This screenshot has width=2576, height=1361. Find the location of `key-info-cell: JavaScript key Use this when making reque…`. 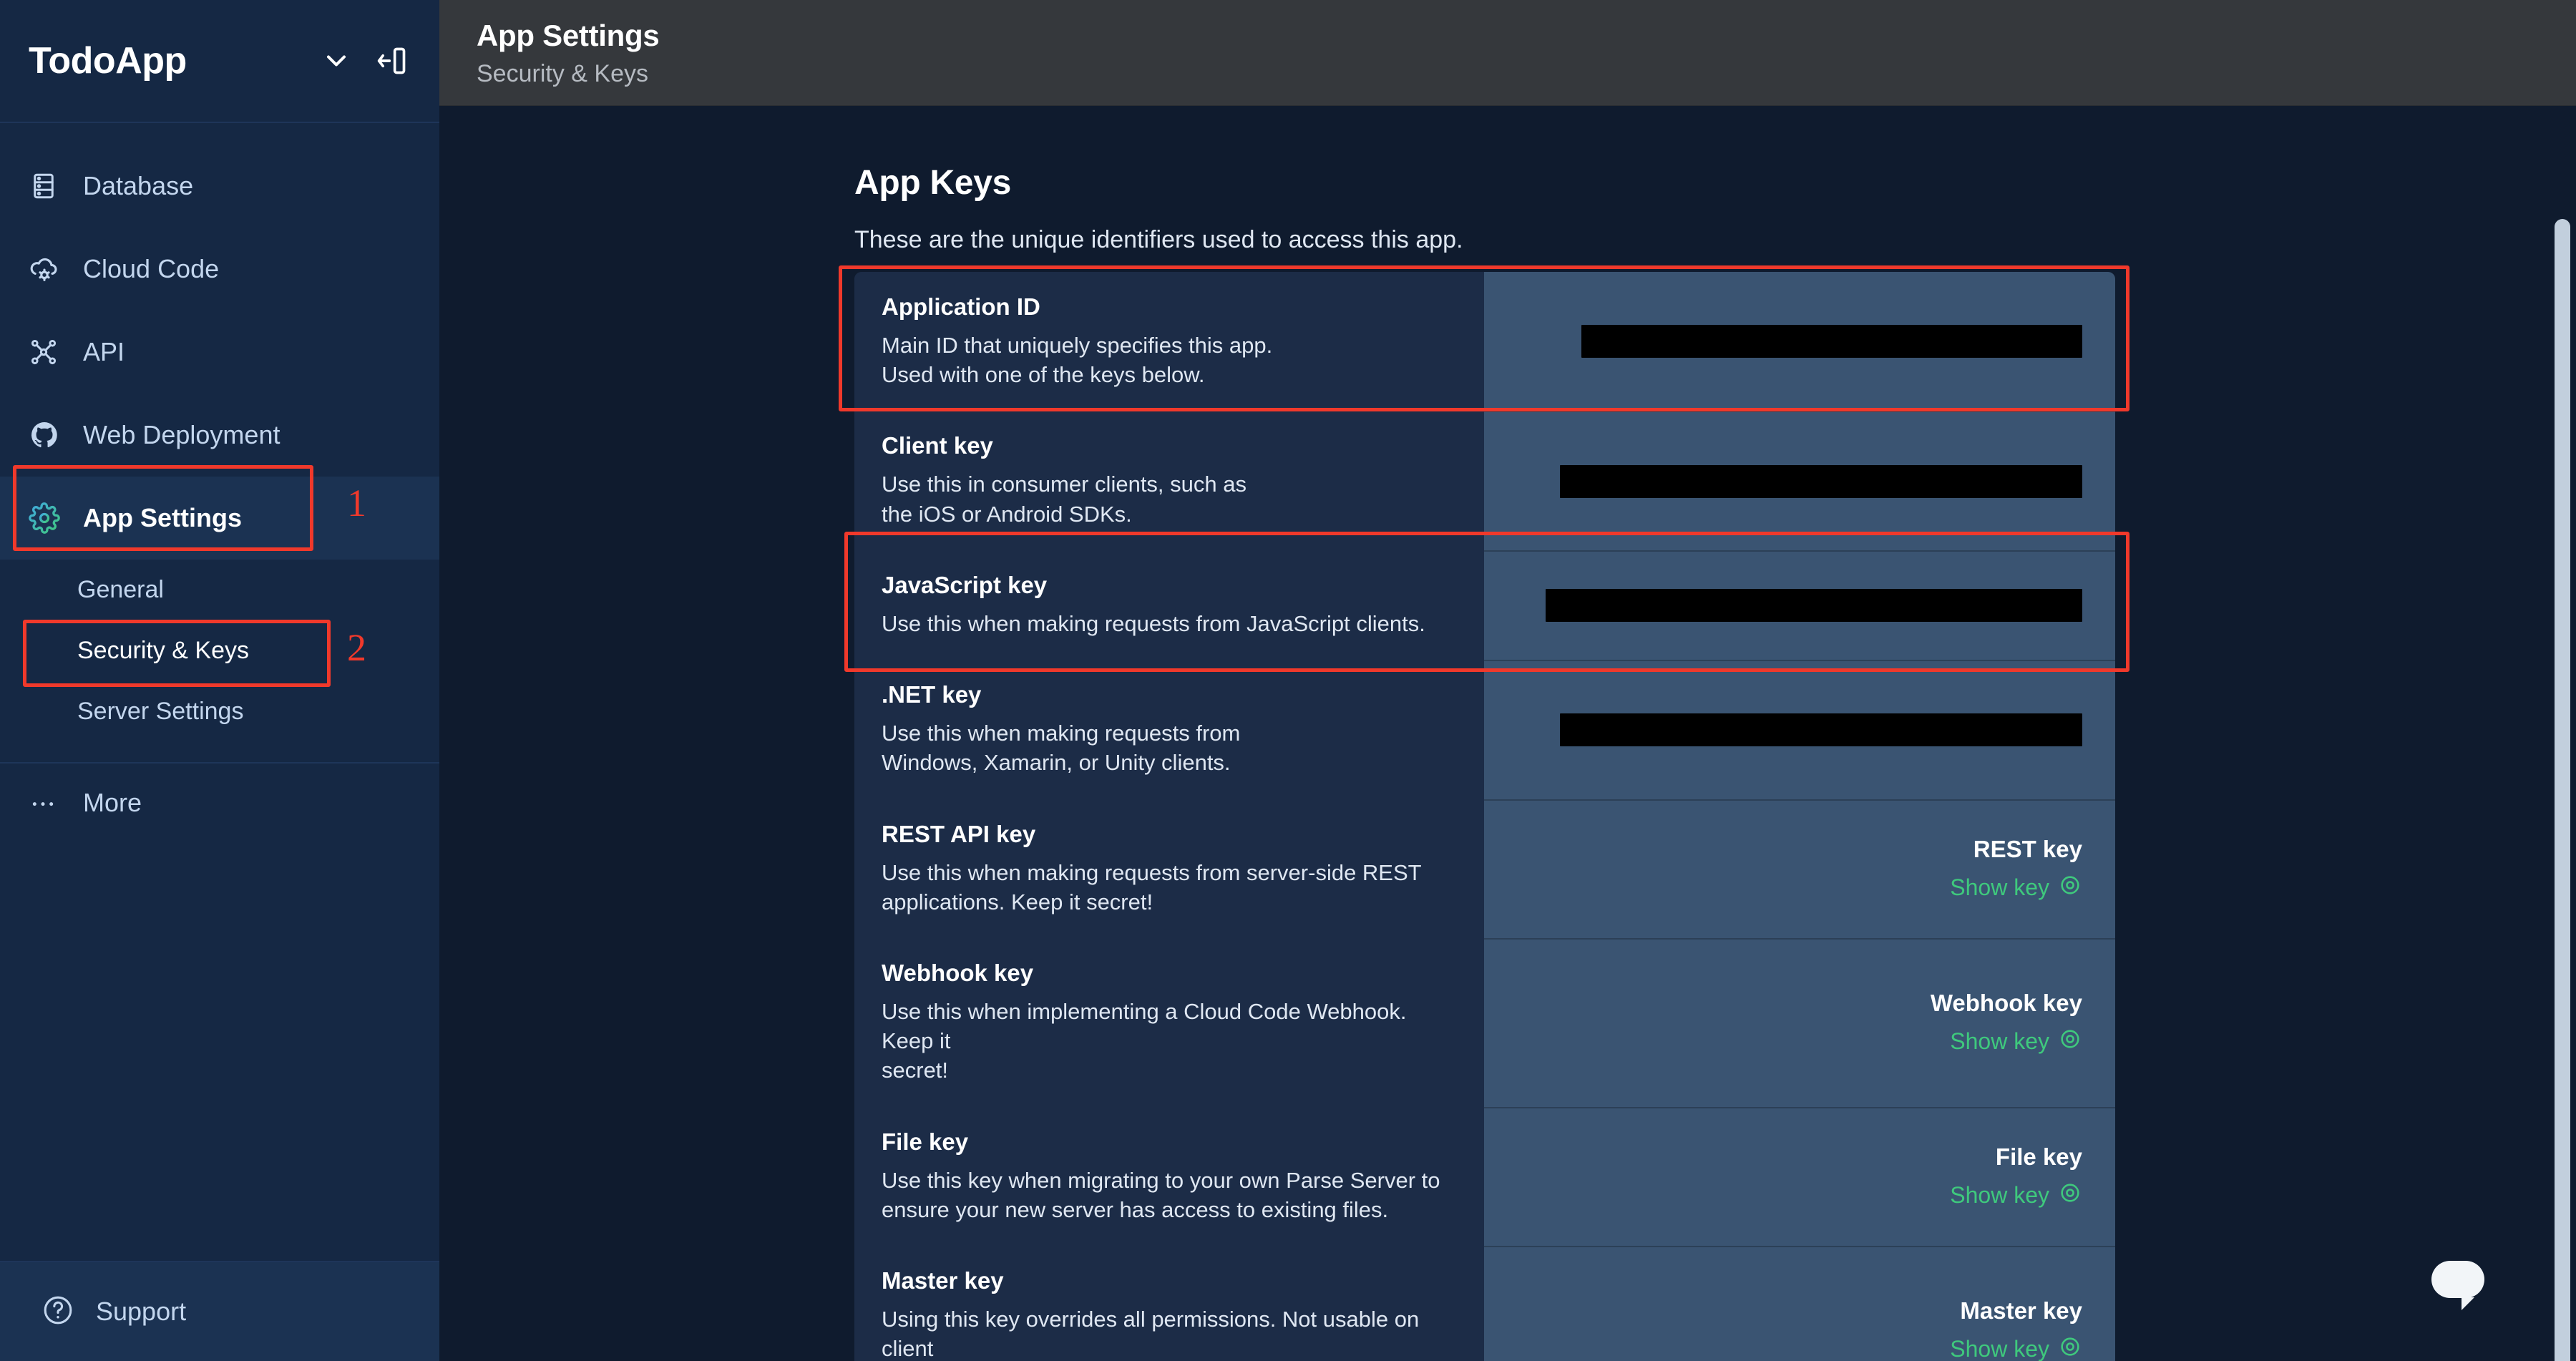

key-info-cell: JavaScript key Use this when making reque… is located at coordinates (1169, 605).